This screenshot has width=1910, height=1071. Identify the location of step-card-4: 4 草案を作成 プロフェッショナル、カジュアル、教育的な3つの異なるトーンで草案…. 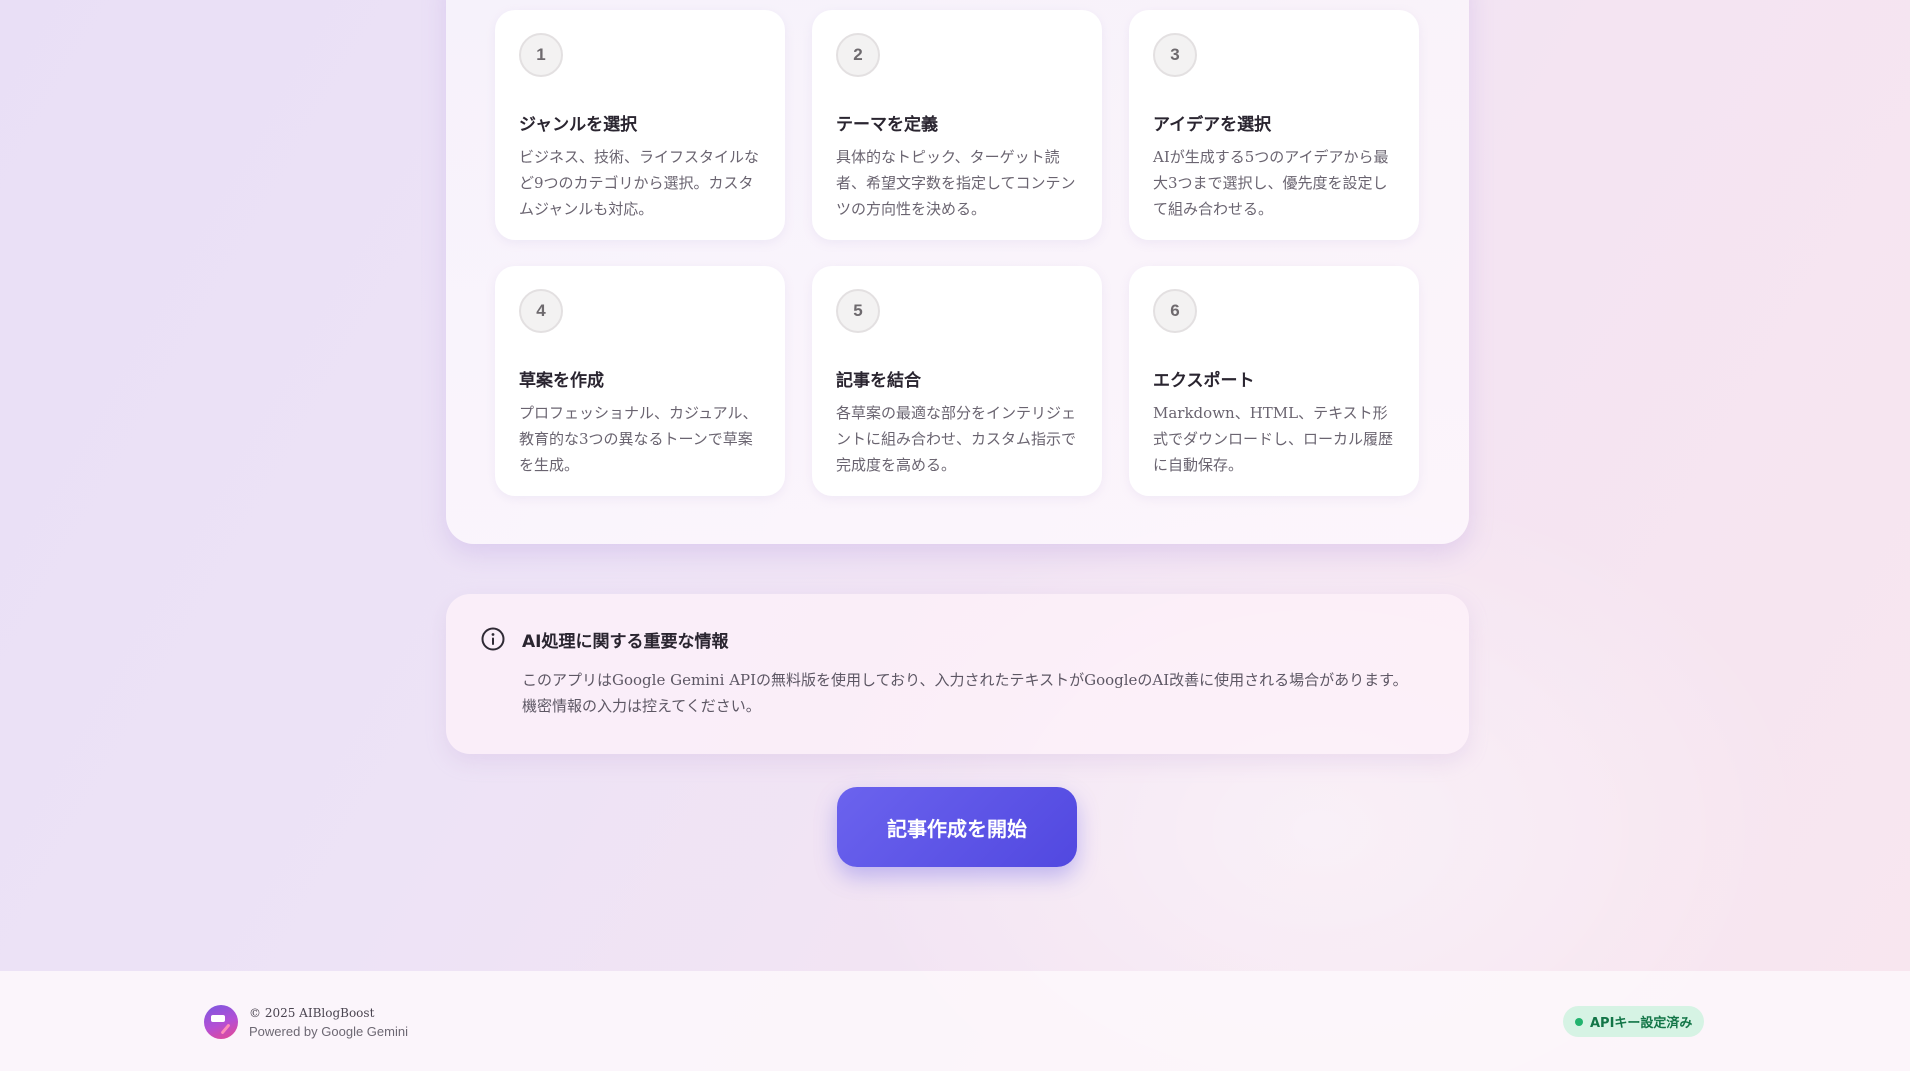
(640, 381).